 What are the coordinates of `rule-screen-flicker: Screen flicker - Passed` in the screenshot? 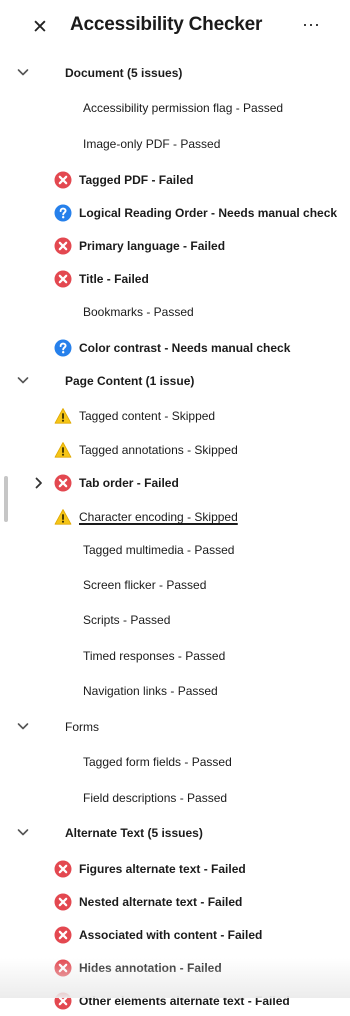 It's located at (175, 585).